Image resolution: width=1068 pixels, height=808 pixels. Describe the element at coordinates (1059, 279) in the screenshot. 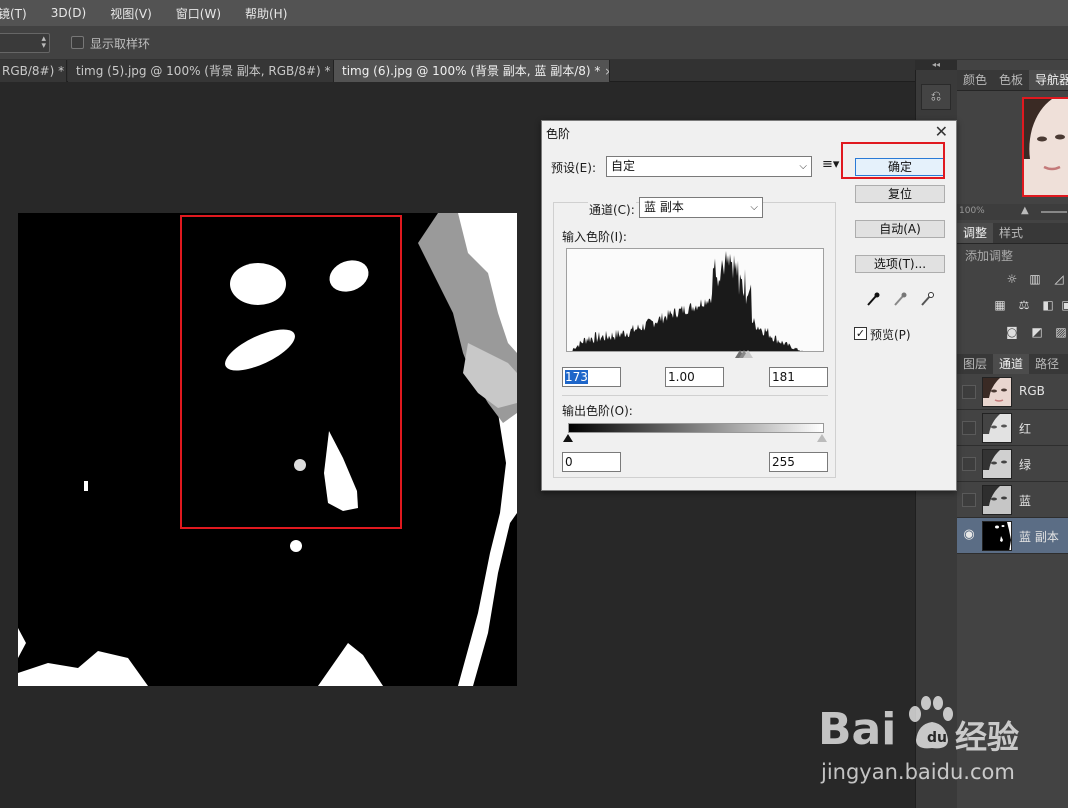

I see `curves-icon: ◿` at that location.